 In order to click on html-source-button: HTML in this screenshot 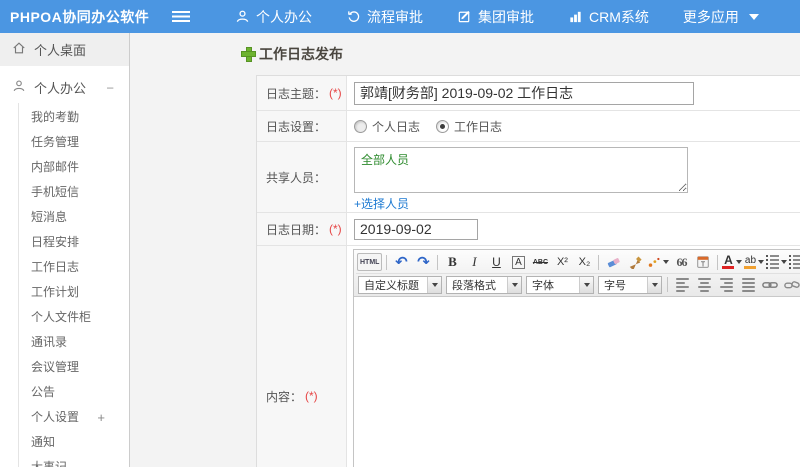, I will do `click(370, 262)`.